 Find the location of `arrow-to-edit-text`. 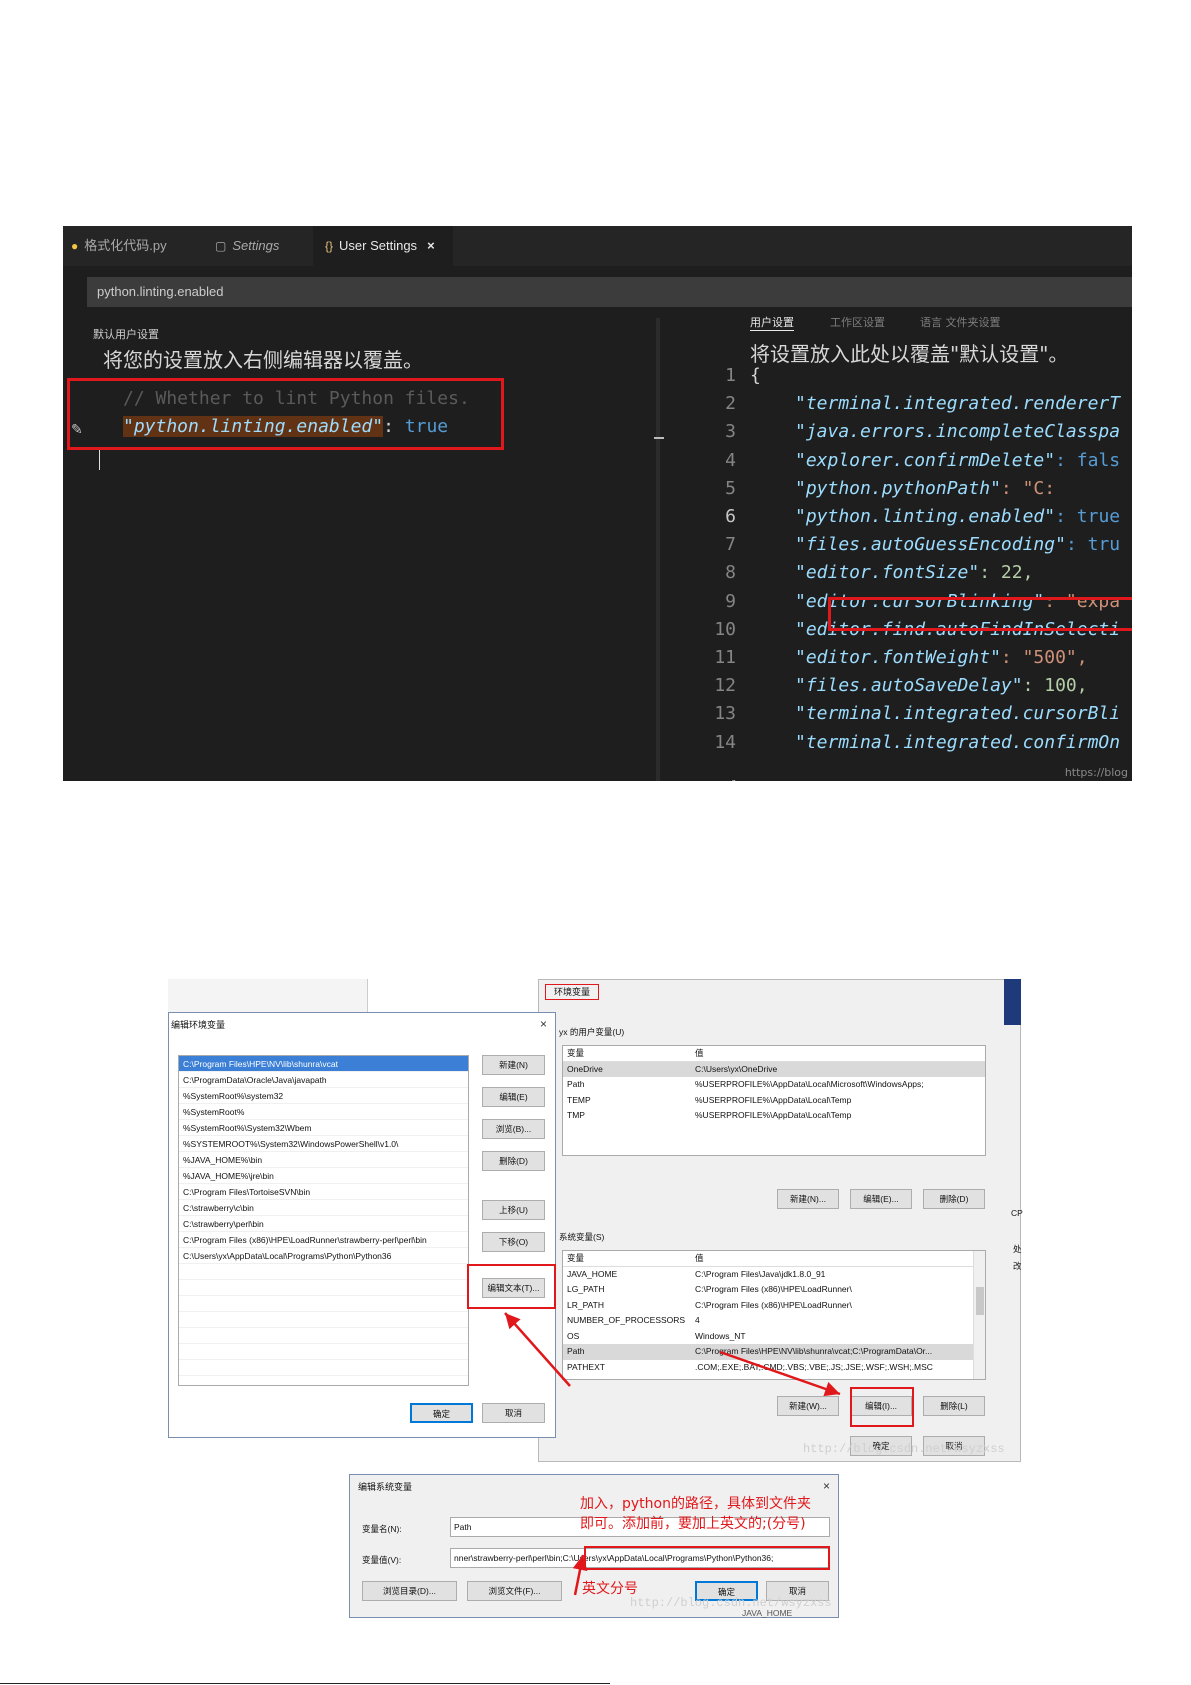

arrow-to-edit-text is located at coordinates (537, 1349).